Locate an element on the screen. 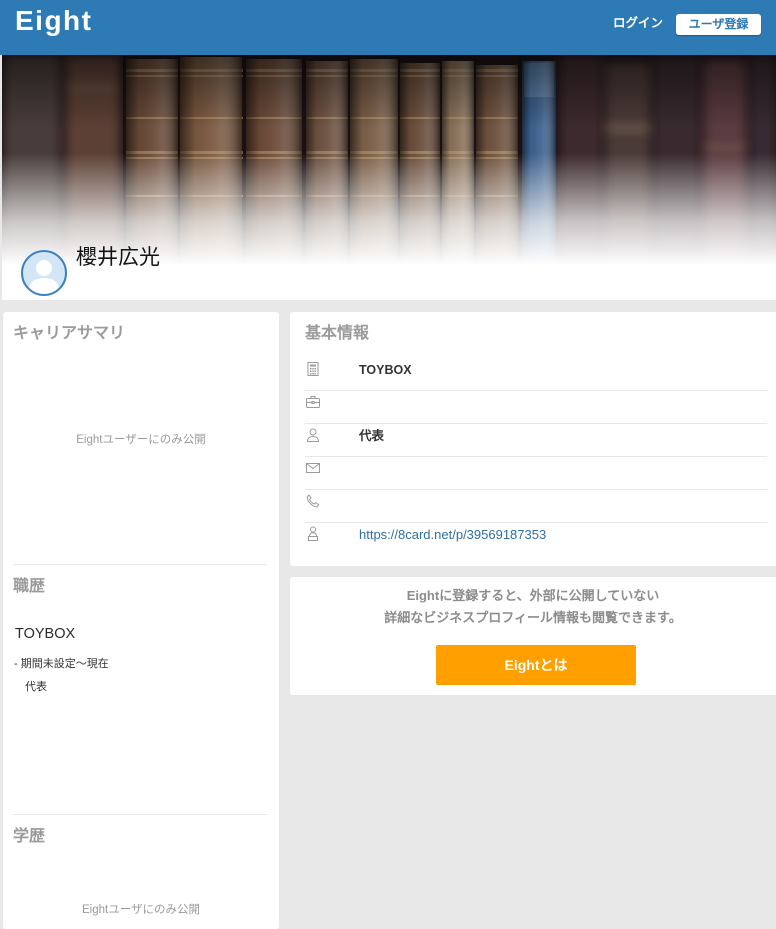 Image resolution: width=776 pixels, height=929 pixels. about-eight-button: Eightとは is located at coordinates (536, 665).